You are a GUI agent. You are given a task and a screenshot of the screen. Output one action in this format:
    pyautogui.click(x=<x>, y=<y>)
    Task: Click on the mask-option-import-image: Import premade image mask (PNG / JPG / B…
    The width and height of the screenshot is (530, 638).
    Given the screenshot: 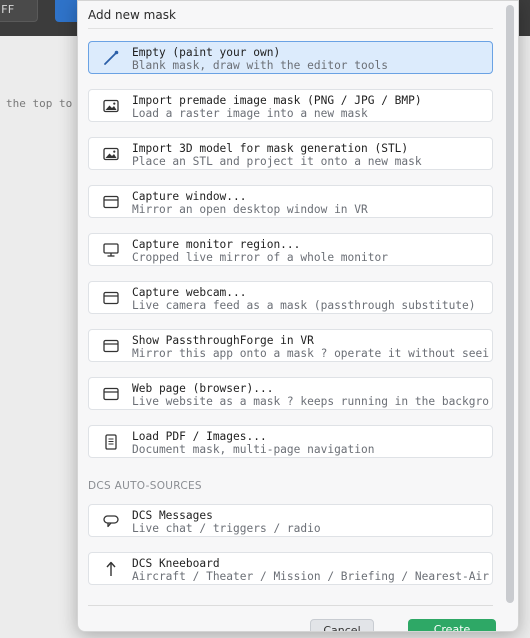 What is the action you would take?
    pyautogui.click(x=290, y=105)
    